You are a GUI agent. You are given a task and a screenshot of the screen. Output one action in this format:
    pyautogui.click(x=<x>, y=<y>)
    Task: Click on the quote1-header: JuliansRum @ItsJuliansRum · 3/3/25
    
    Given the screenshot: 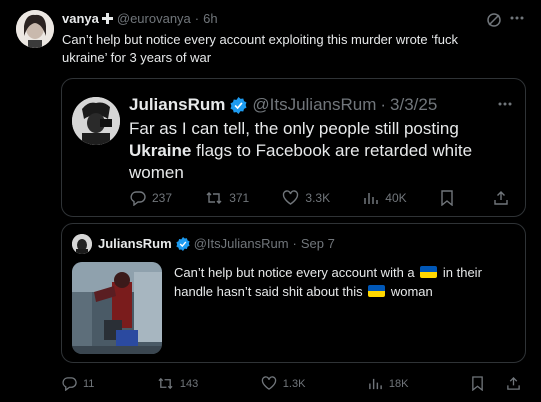 What is the action you would take?
    pyautogui.click(x=283, y=105)
    